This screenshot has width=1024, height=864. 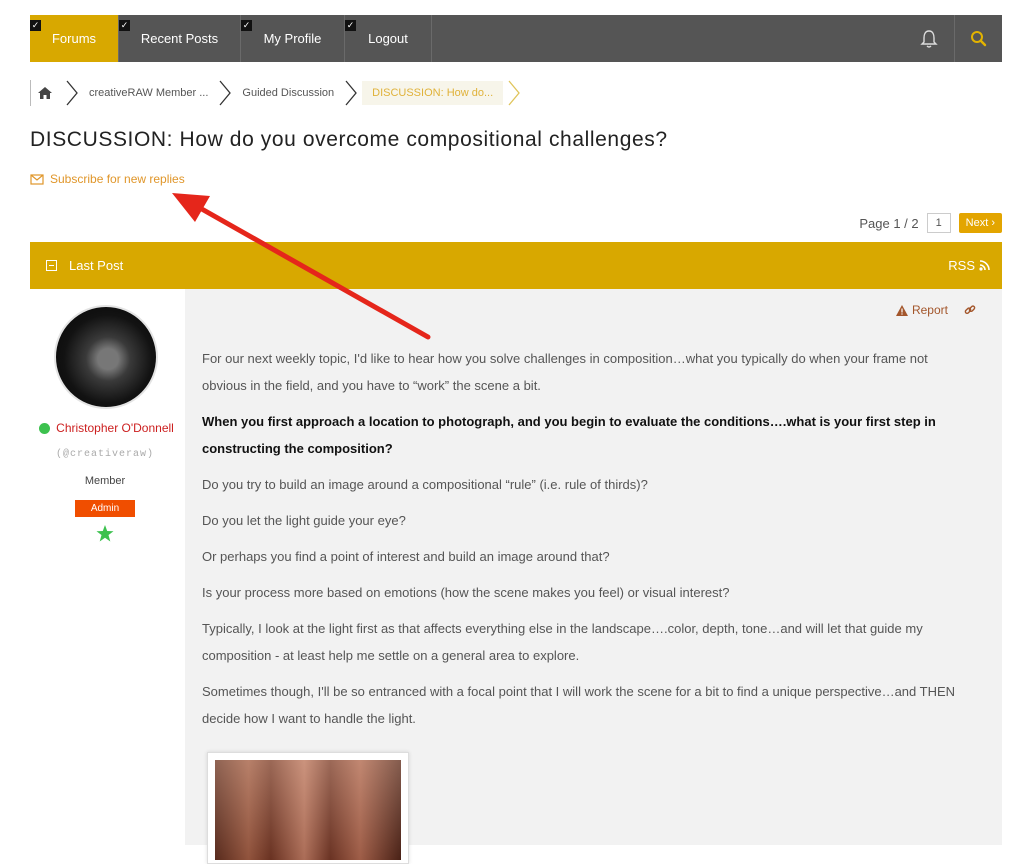 What do you see at coordinates (104, 454) in the screenshot?
I see `author-handle: (@creativeraw)` at bounding box center [104, 454].